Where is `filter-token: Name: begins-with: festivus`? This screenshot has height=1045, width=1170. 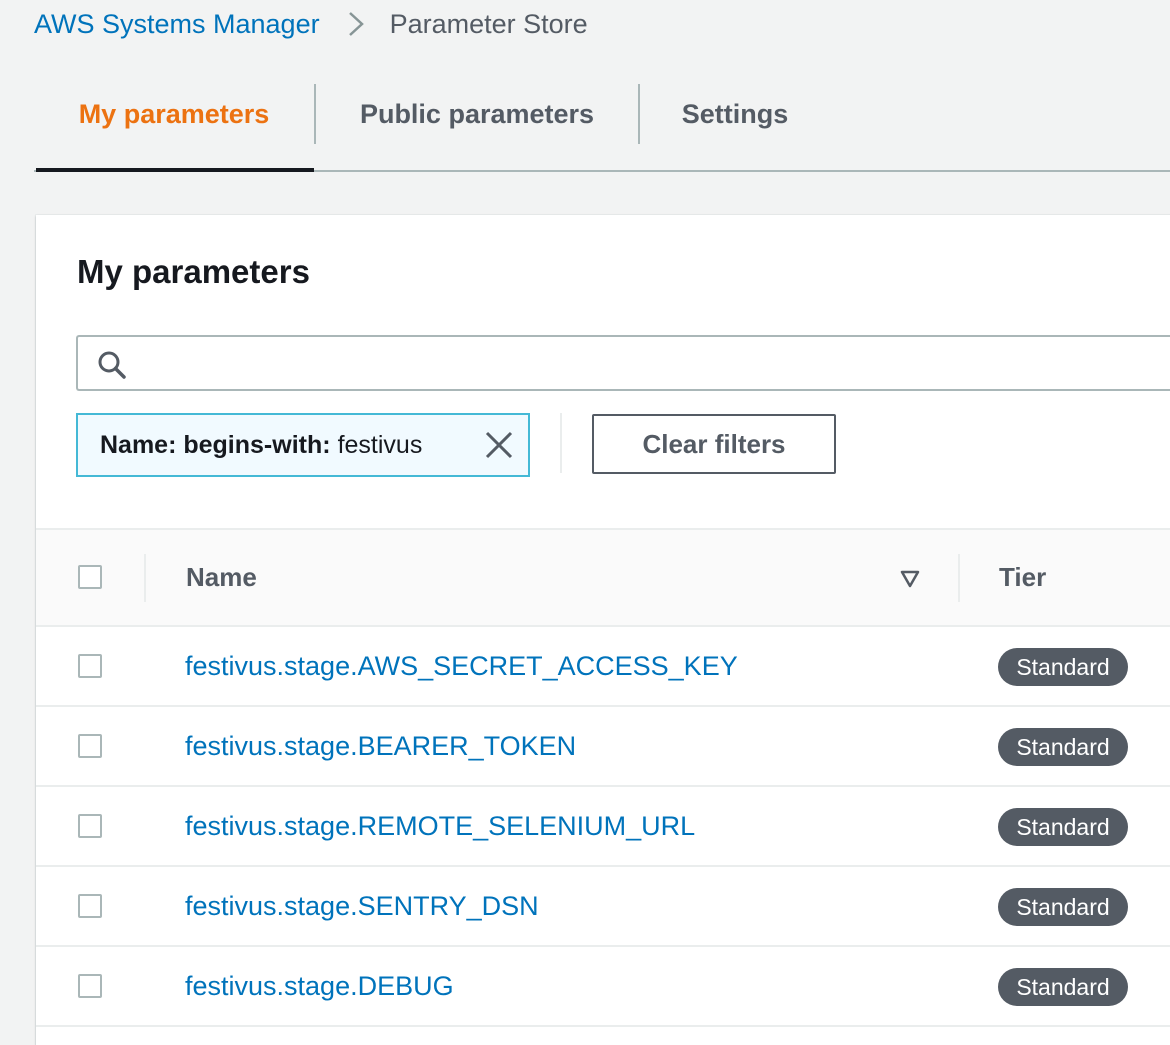
filter-token: Name: begins-with: festivus is located at coordinates (303, 445).